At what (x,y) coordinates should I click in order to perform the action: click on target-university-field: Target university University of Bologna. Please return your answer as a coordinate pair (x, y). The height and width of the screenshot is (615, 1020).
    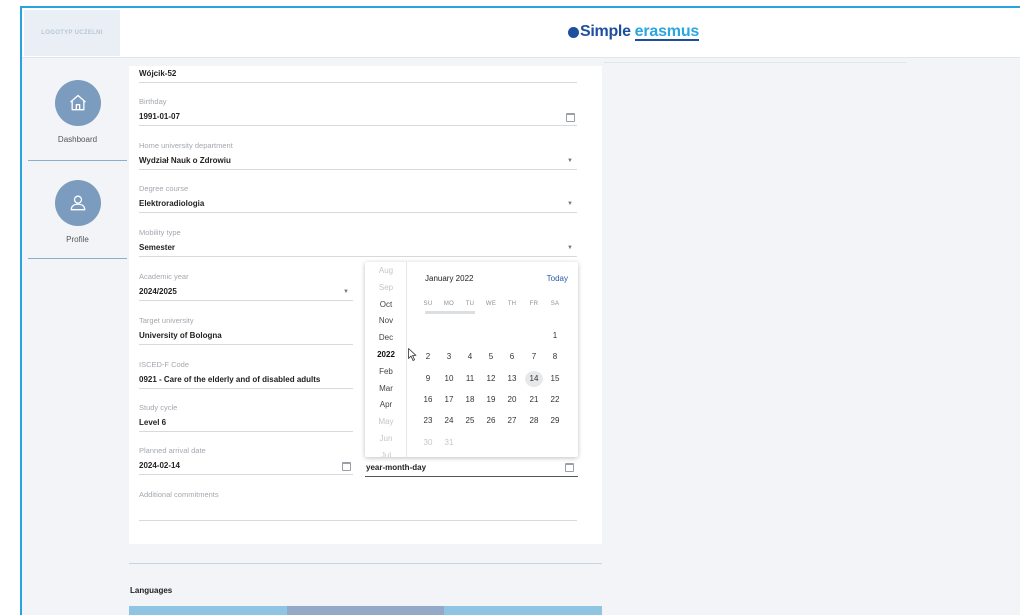
    Looking at the image, I should click on (246, 330).